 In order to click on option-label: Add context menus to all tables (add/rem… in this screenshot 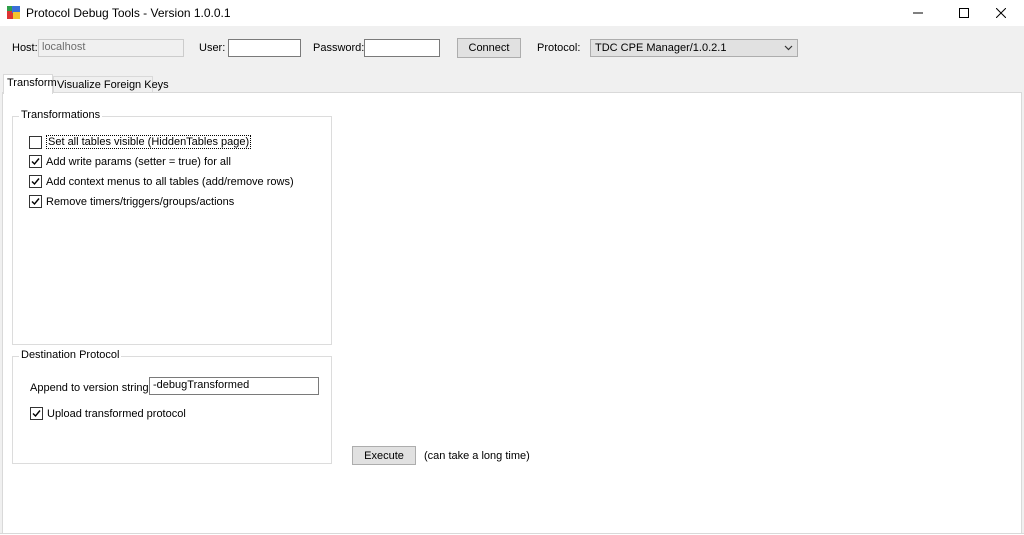, I will do `click(170, 181)`.